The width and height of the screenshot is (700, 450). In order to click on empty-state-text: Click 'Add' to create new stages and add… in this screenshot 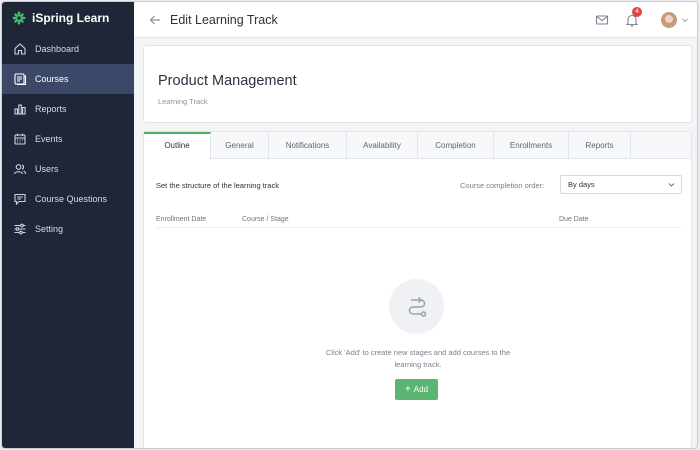, I will do `click(418, 358)`.